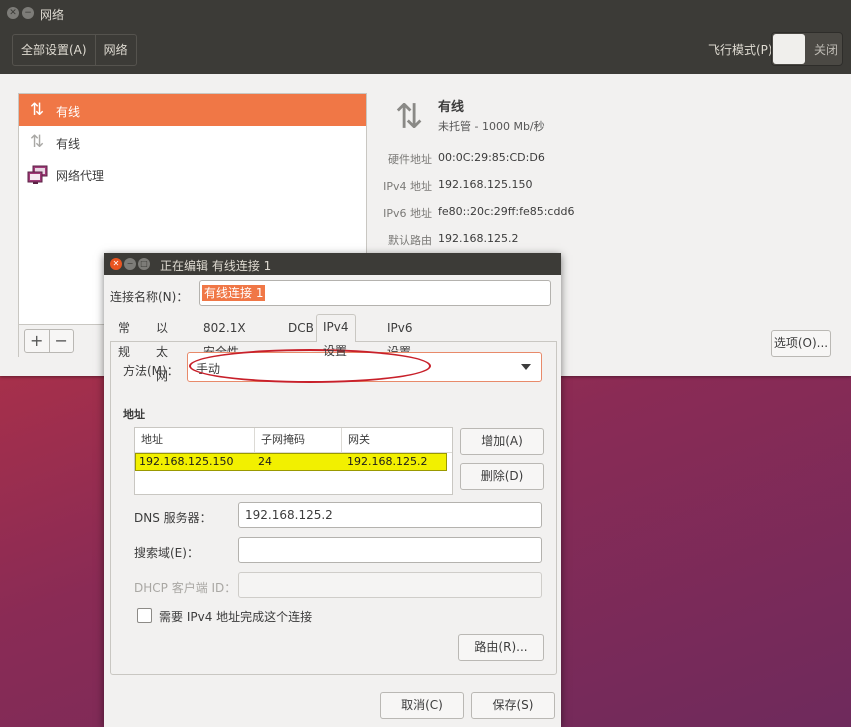  Describe the element at coordinates (52, 15) in the screenshot. I see `window-title: 网络` at that location.